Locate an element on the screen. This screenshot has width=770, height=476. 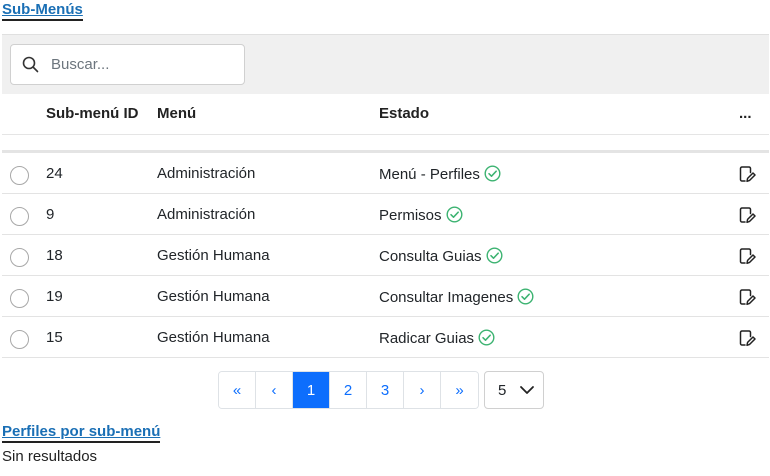
page-first-button: « is located at coordinates (237, 390).